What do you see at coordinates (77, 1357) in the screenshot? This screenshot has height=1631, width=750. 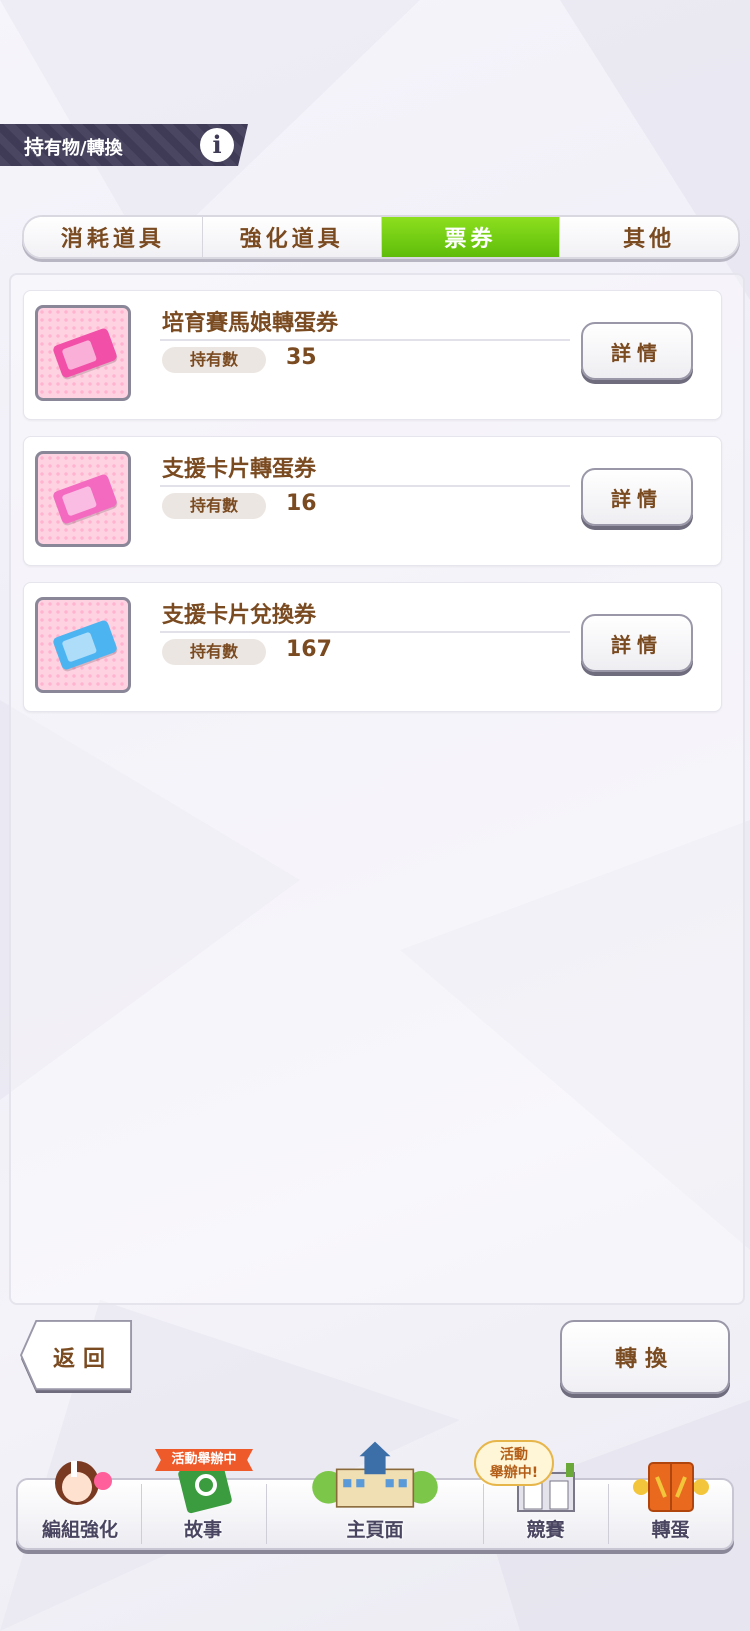 I see `back-button: 返回` at bounding box center [77, 1357].